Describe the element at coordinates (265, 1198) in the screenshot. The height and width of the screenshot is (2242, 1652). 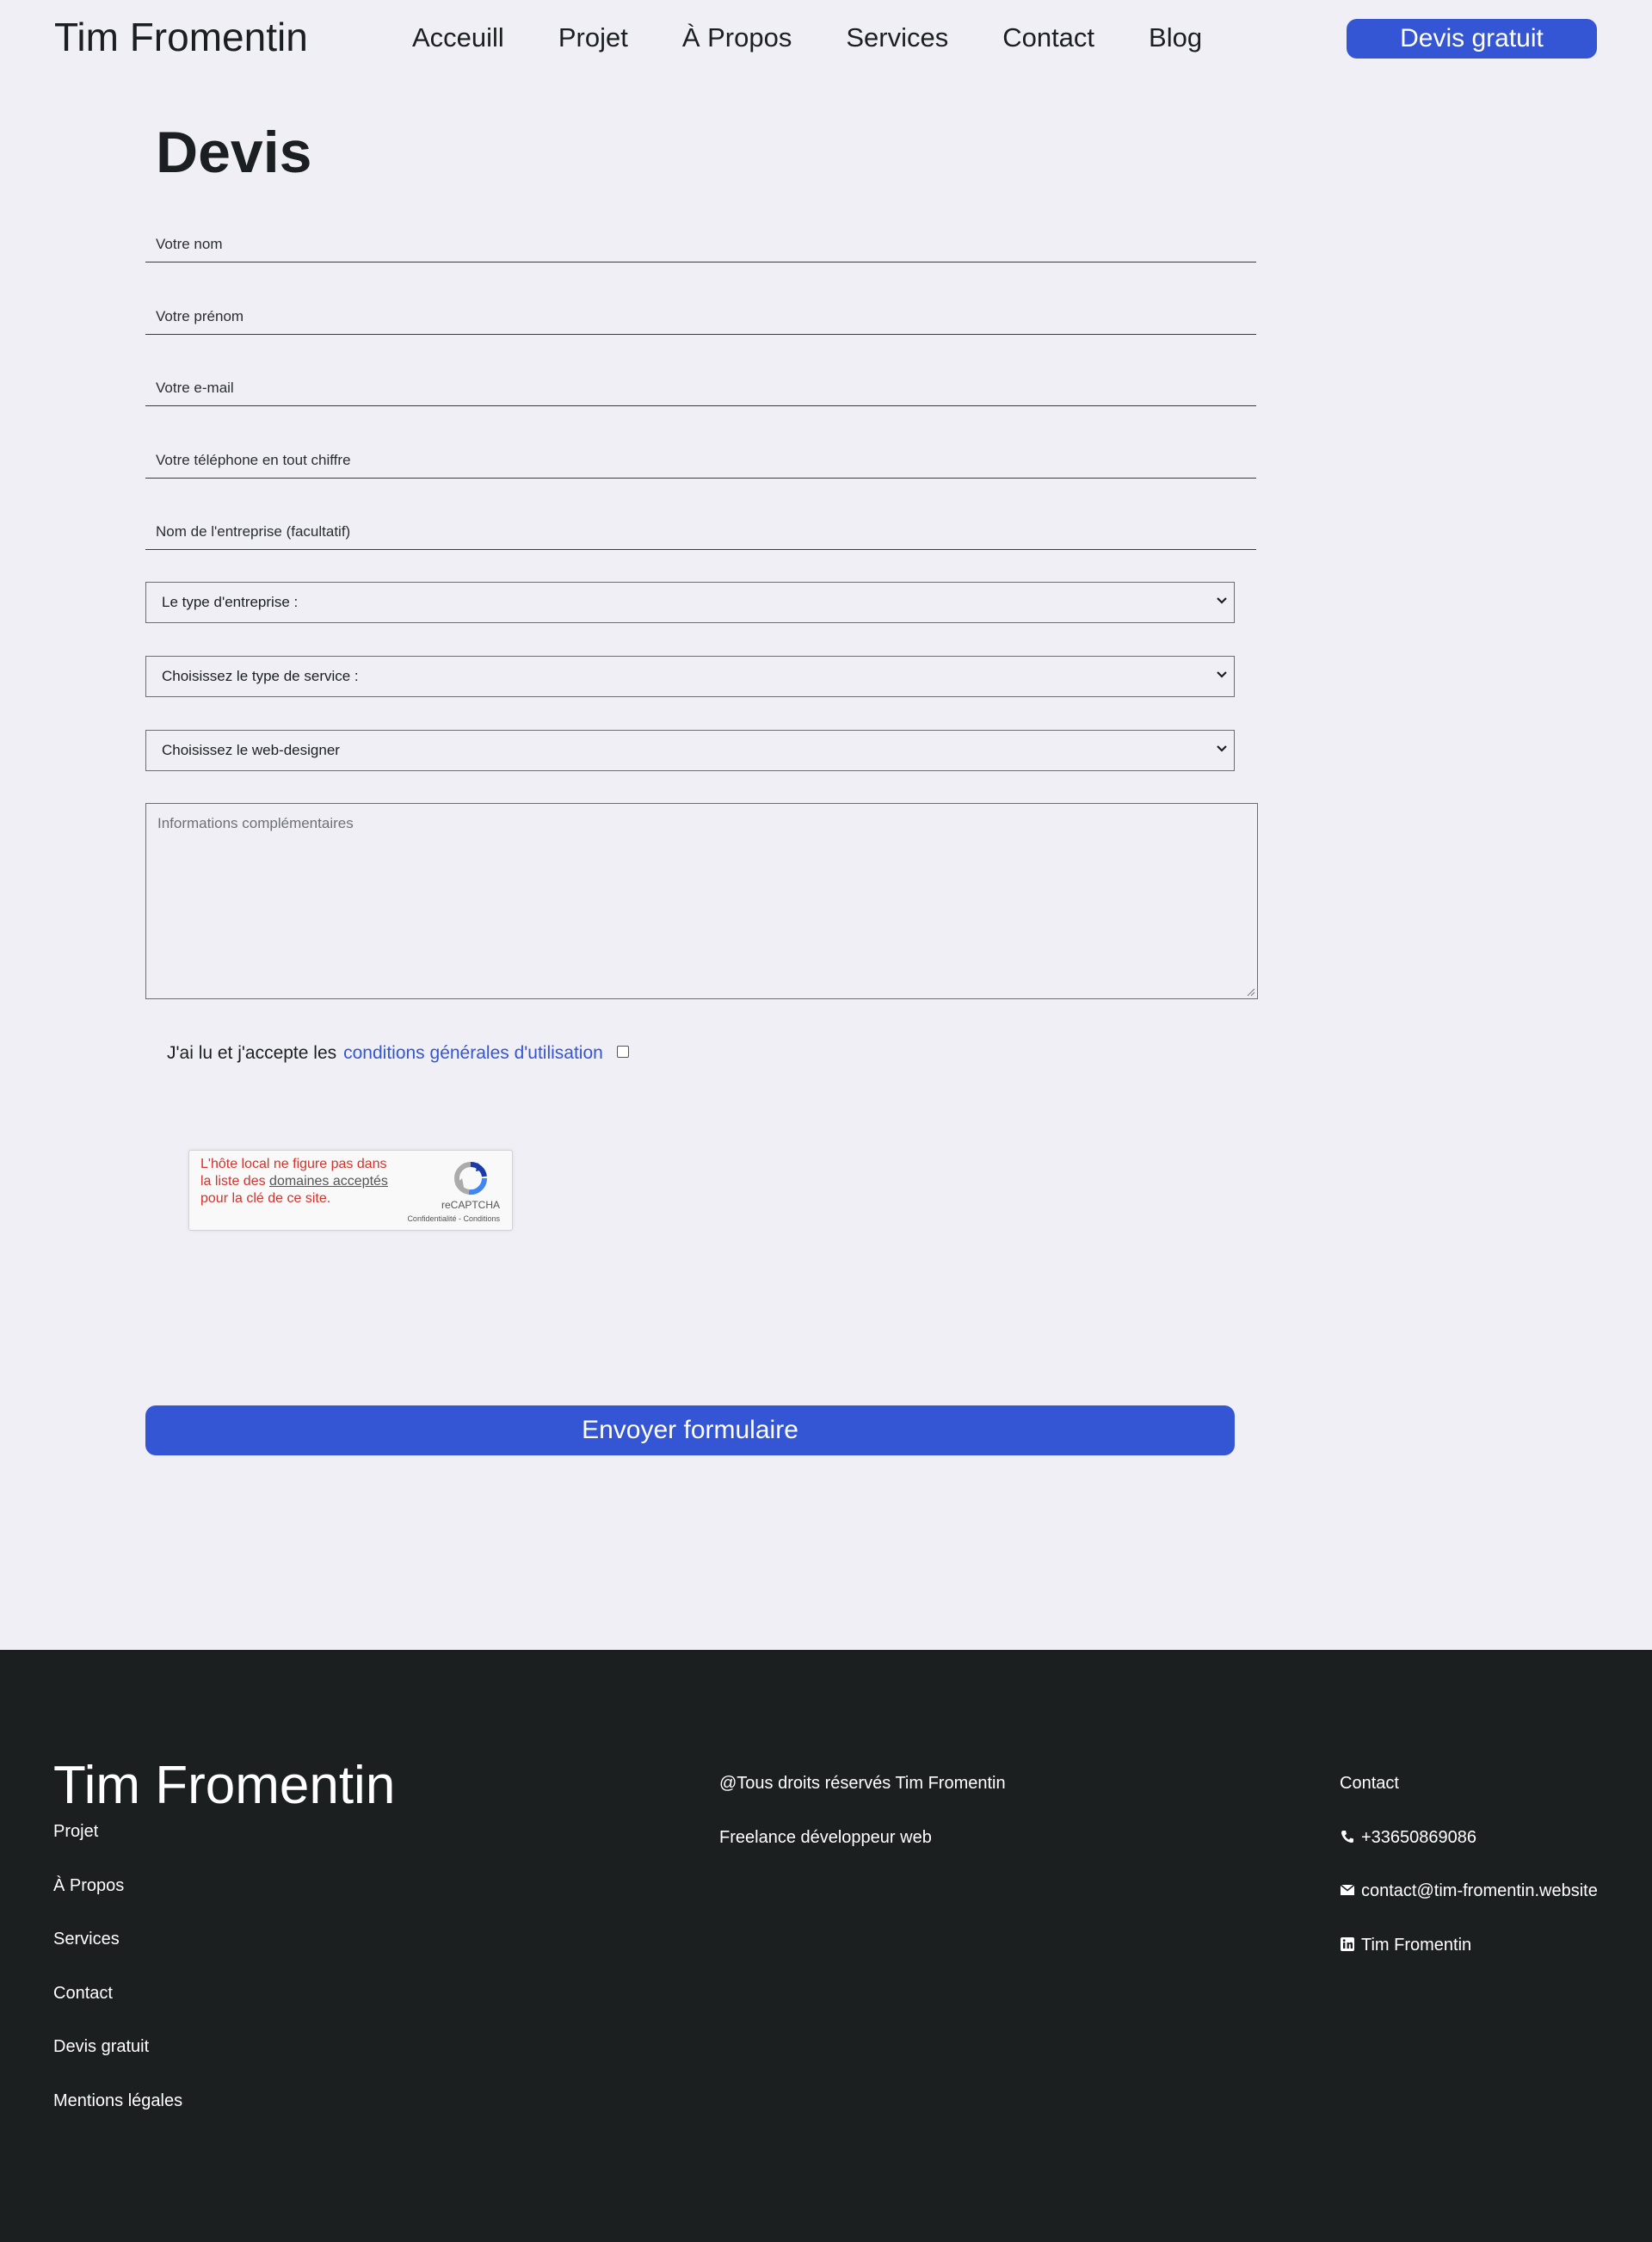
I see `recaptcha-error-text-2: pour la clé de ce site.` at that location.